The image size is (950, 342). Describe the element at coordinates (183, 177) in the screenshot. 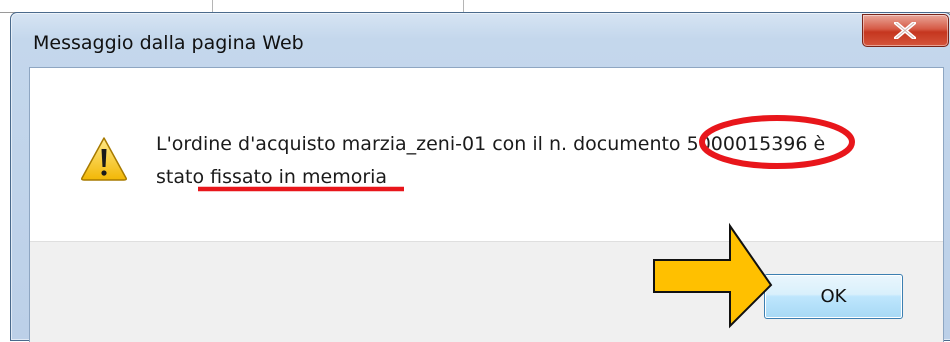

I see `message-line-2-prefix: stato` at that location.